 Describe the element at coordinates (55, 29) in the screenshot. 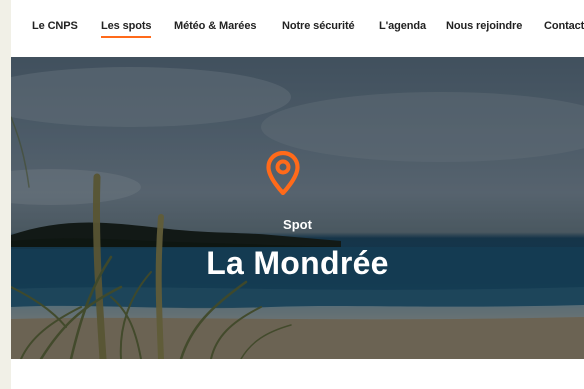

I see `nav-item-le-cnps: Le CNPS` at that location.